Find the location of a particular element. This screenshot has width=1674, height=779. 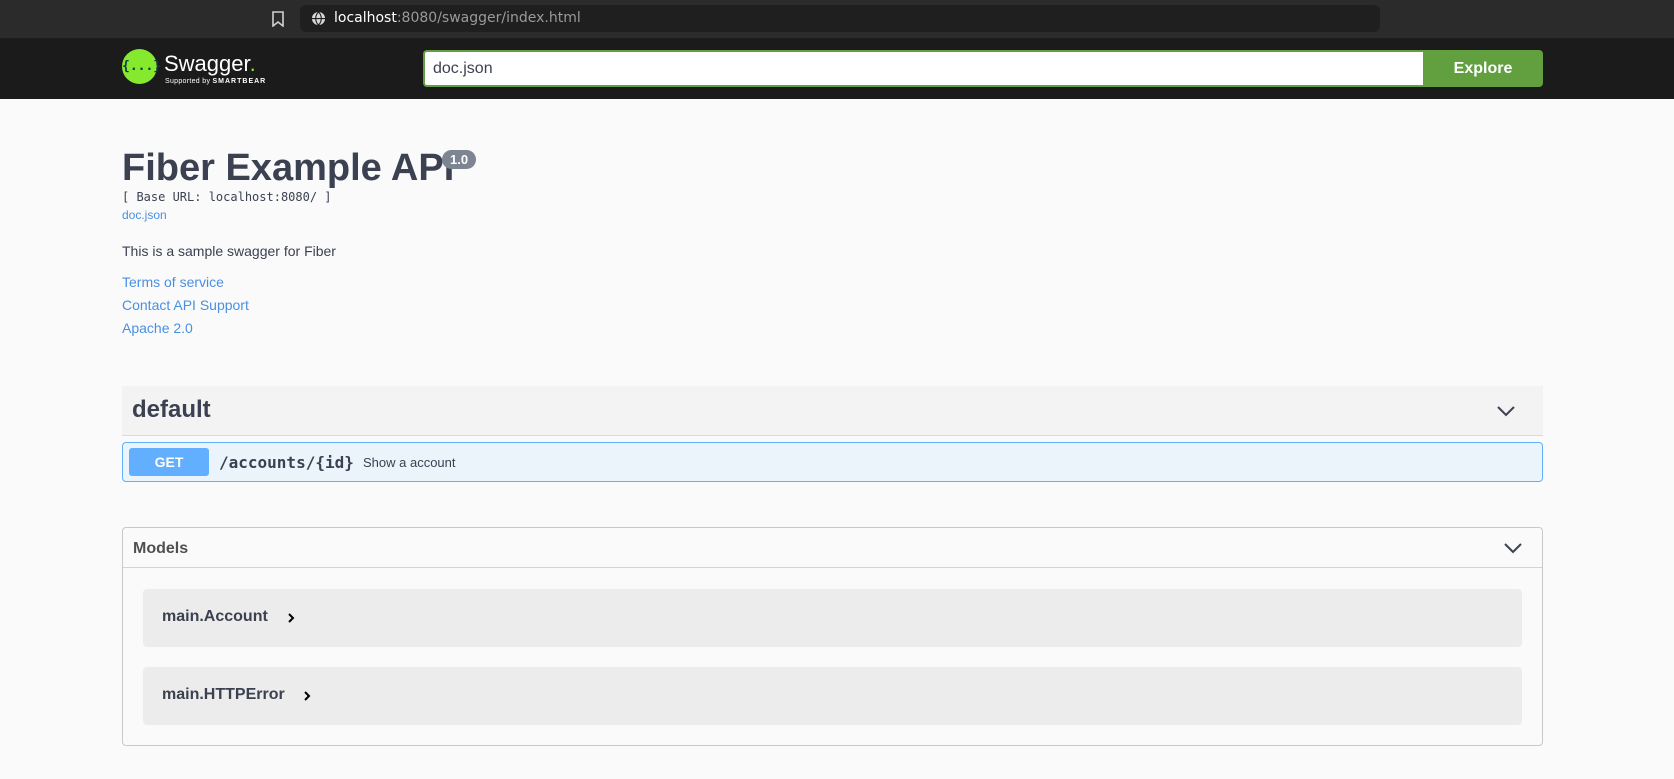

model-name: main.HTTPError is located at coordinates (223, 694).